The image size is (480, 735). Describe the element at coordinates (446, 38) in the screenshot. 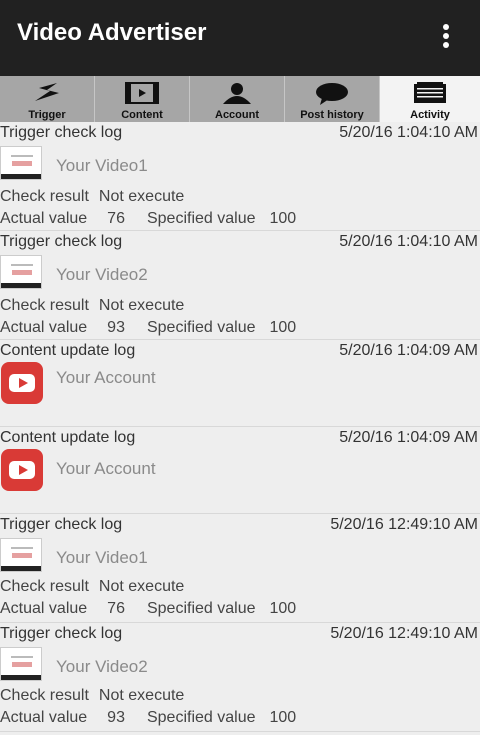

I see `overflow-menu-icon` at that location.